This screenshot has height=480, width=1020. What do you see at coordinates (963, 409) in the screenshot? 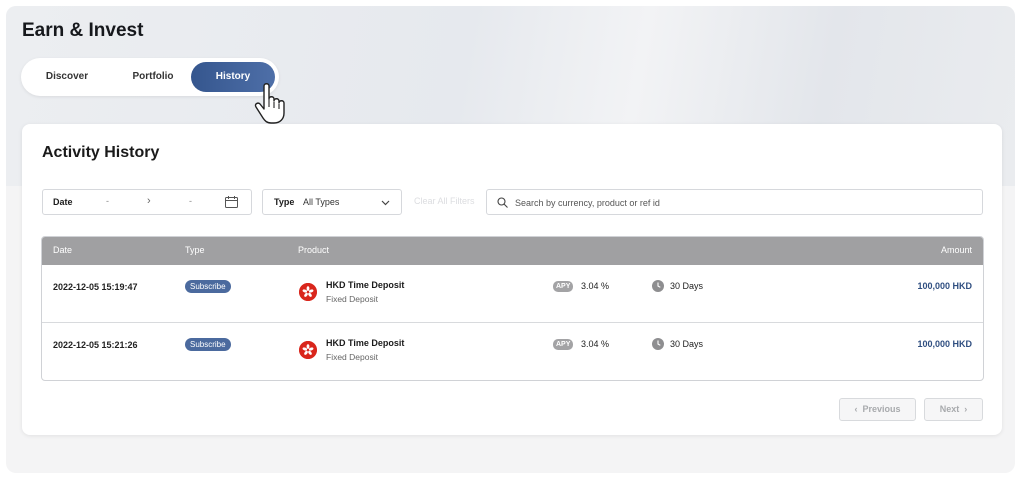
I see `chevron-right-icon: ›` at bounding box center [963, 409].